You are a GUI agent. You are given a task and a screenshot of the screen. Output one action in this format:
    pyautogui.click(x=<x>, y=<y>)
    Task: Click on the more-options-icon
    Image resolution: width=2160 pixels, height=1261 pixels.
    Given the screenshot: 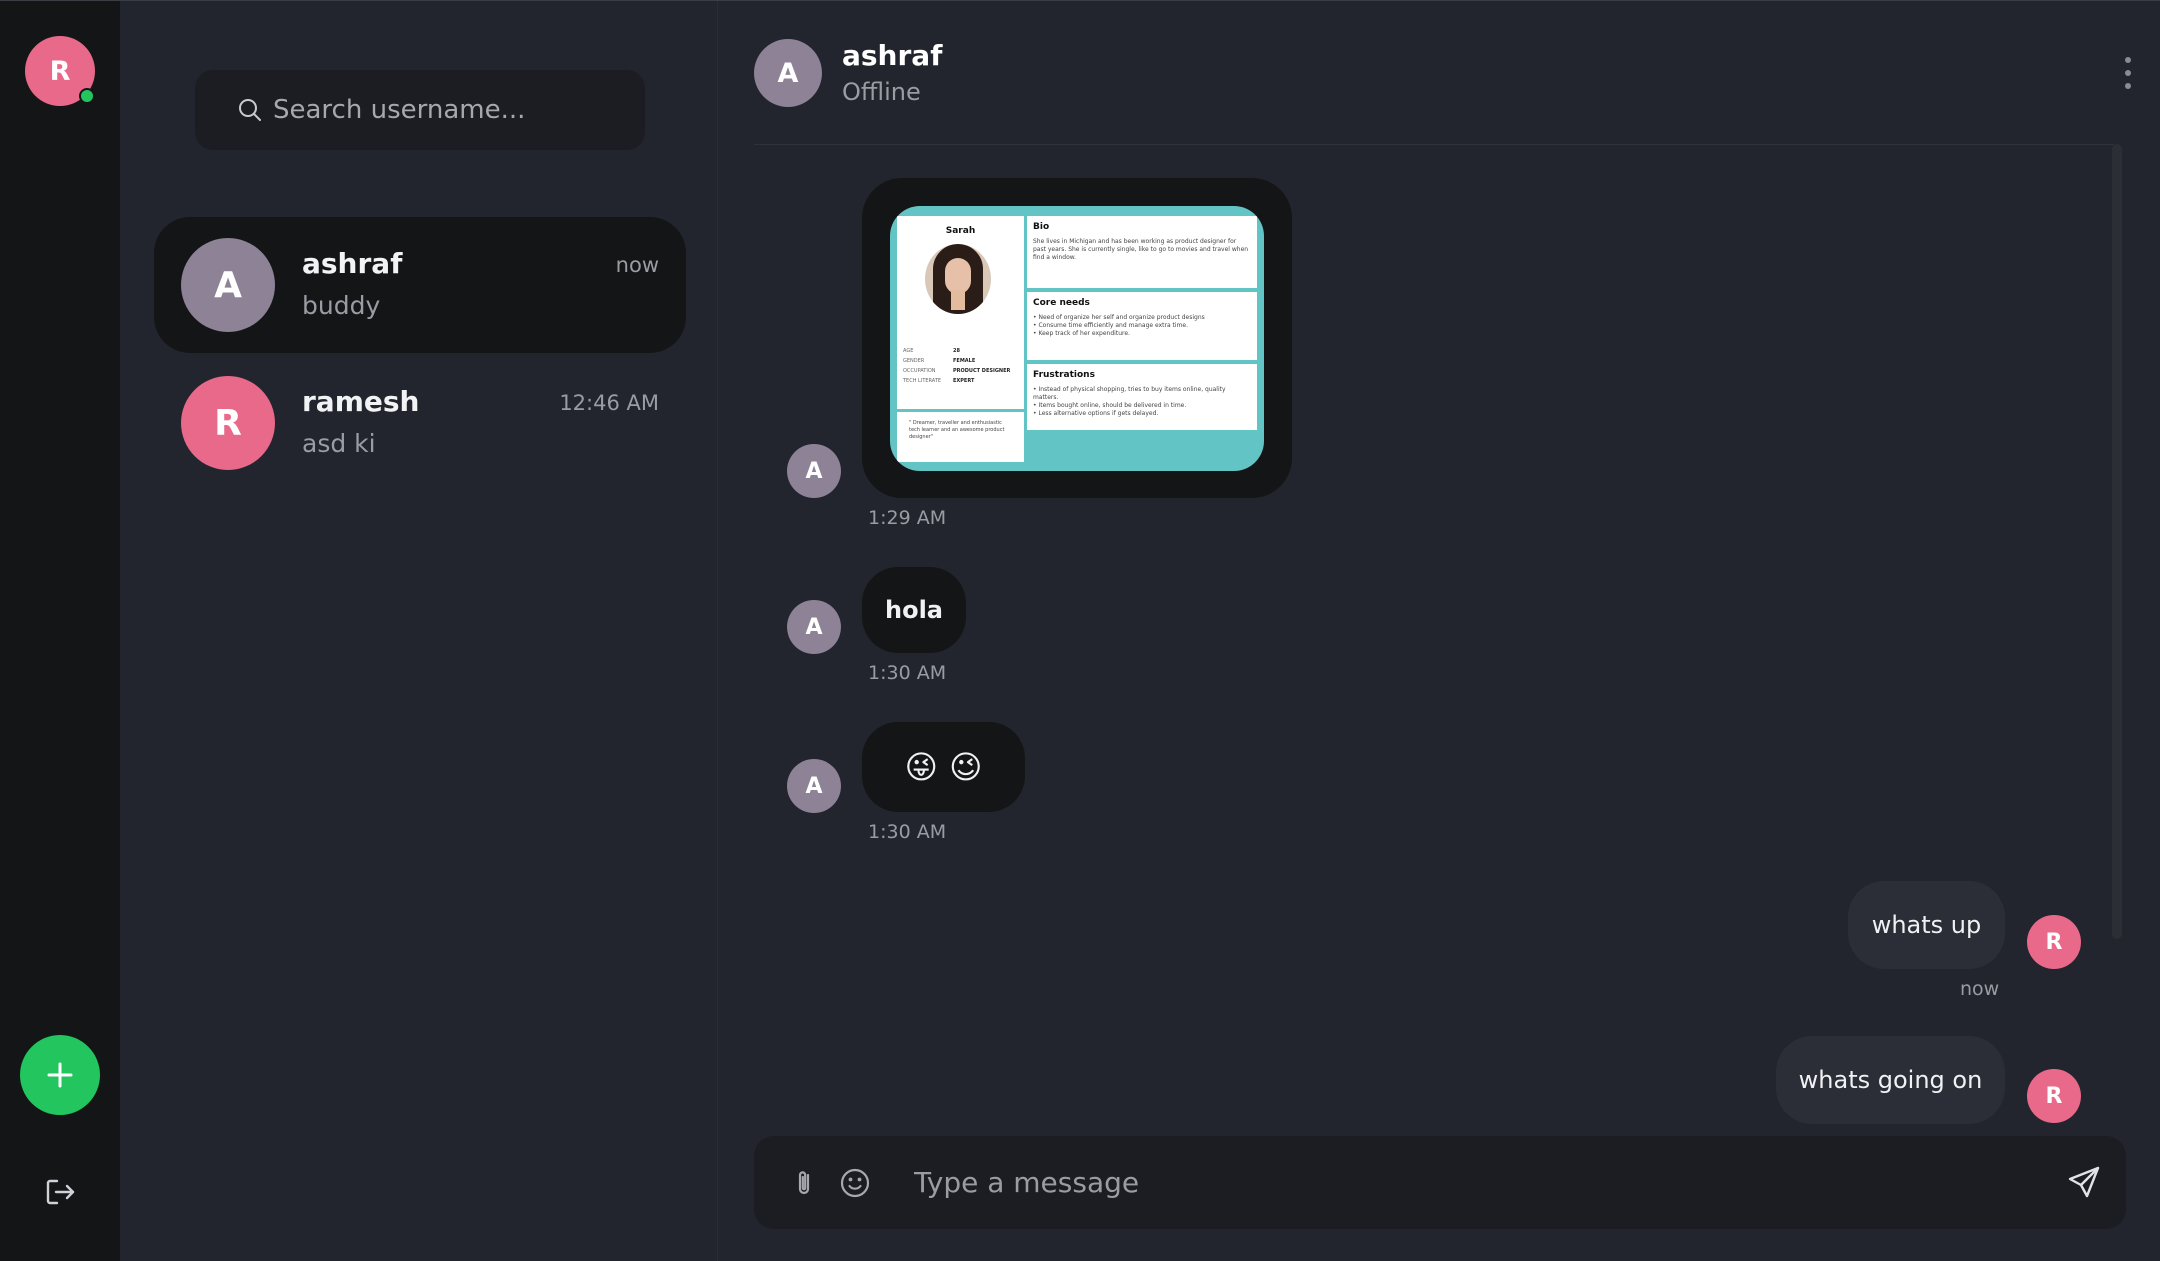 What is the action you would take?
    pyautogui.click(x=2128, y=73)
    